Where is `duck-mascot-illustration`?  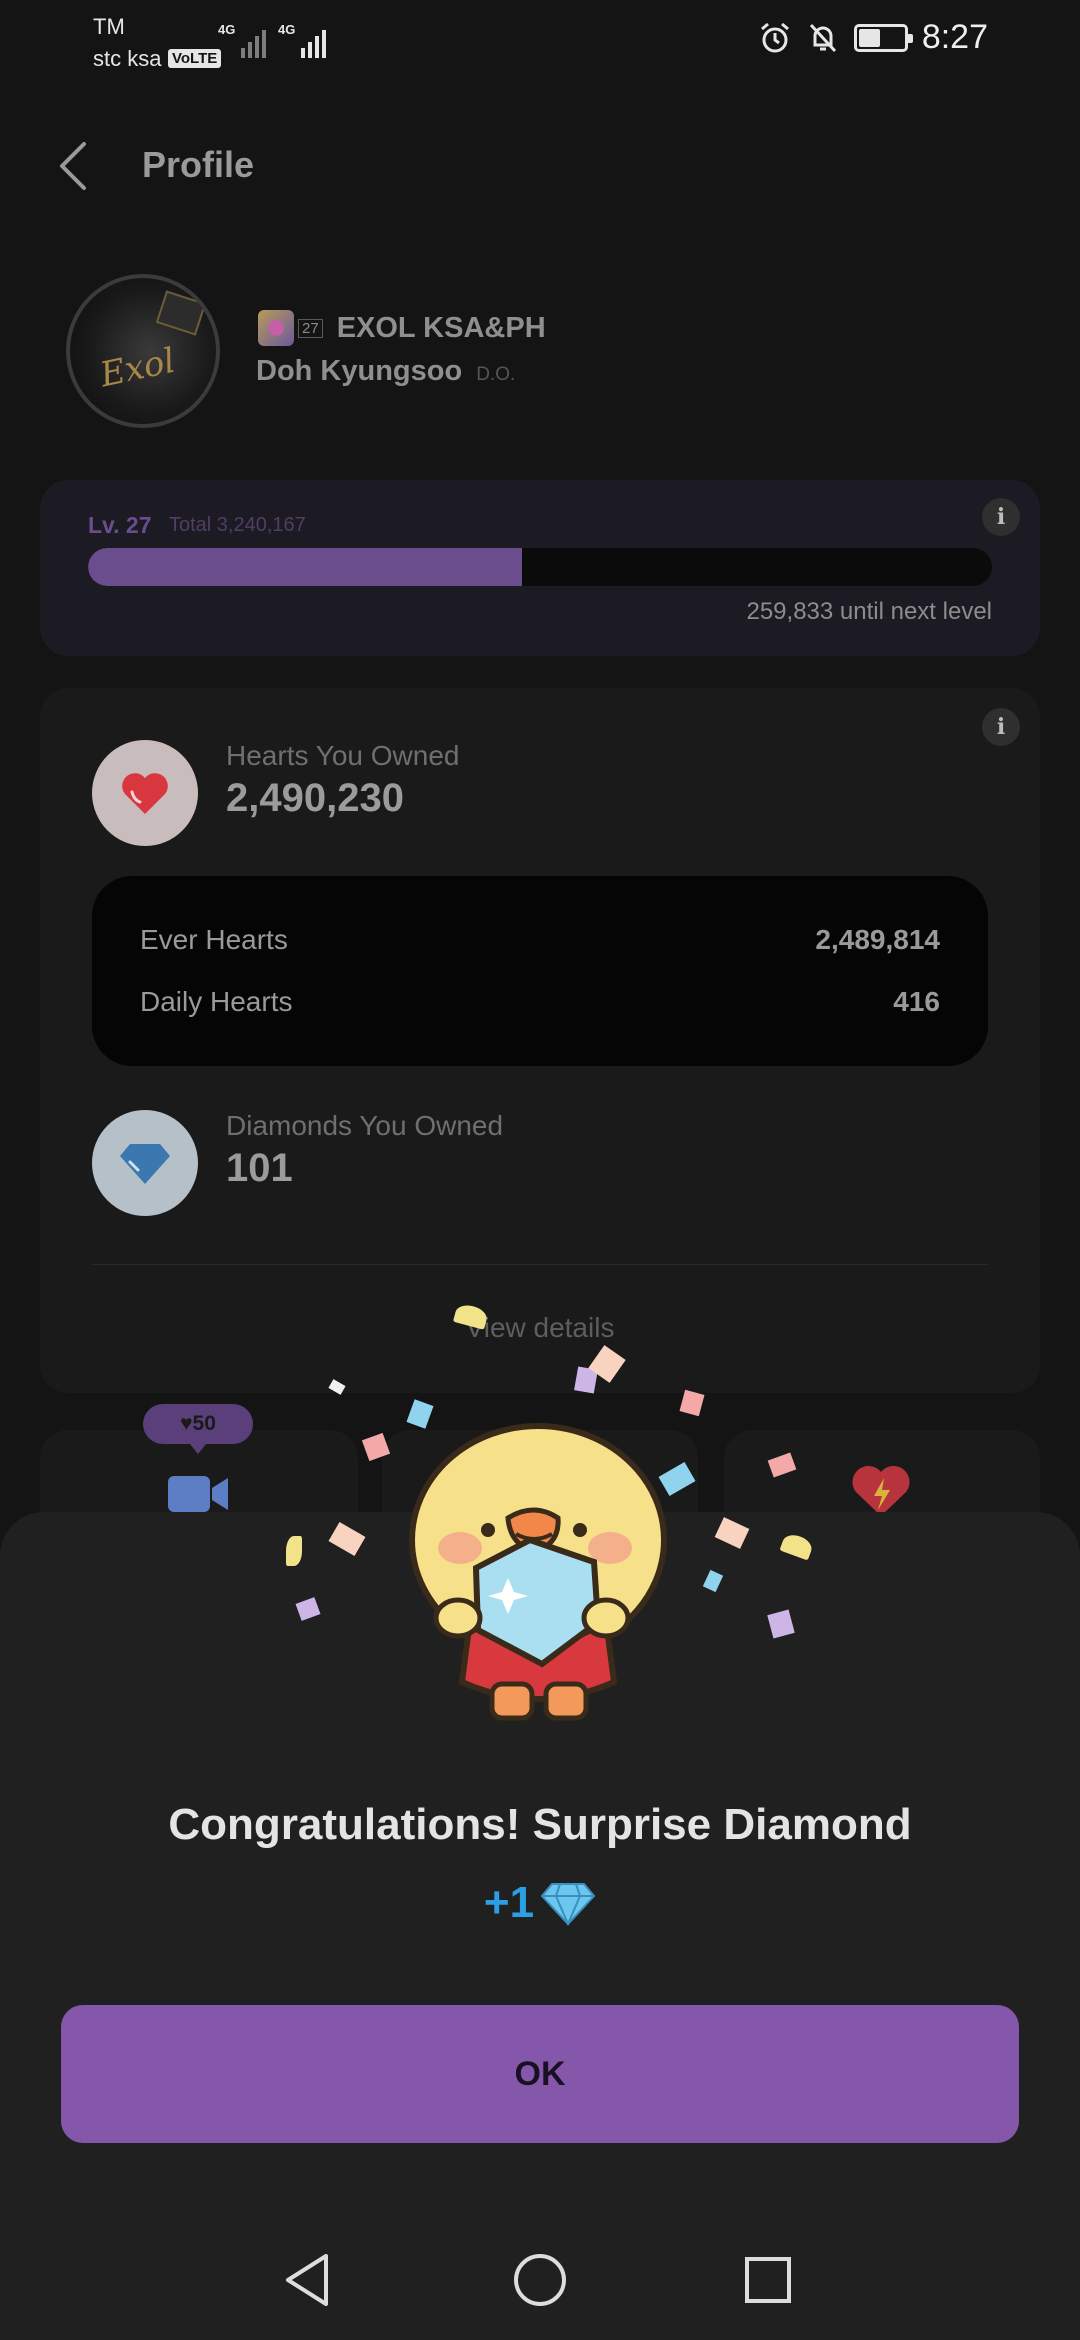 duck-mascot-illustration is located at coordinates (538, 1572).